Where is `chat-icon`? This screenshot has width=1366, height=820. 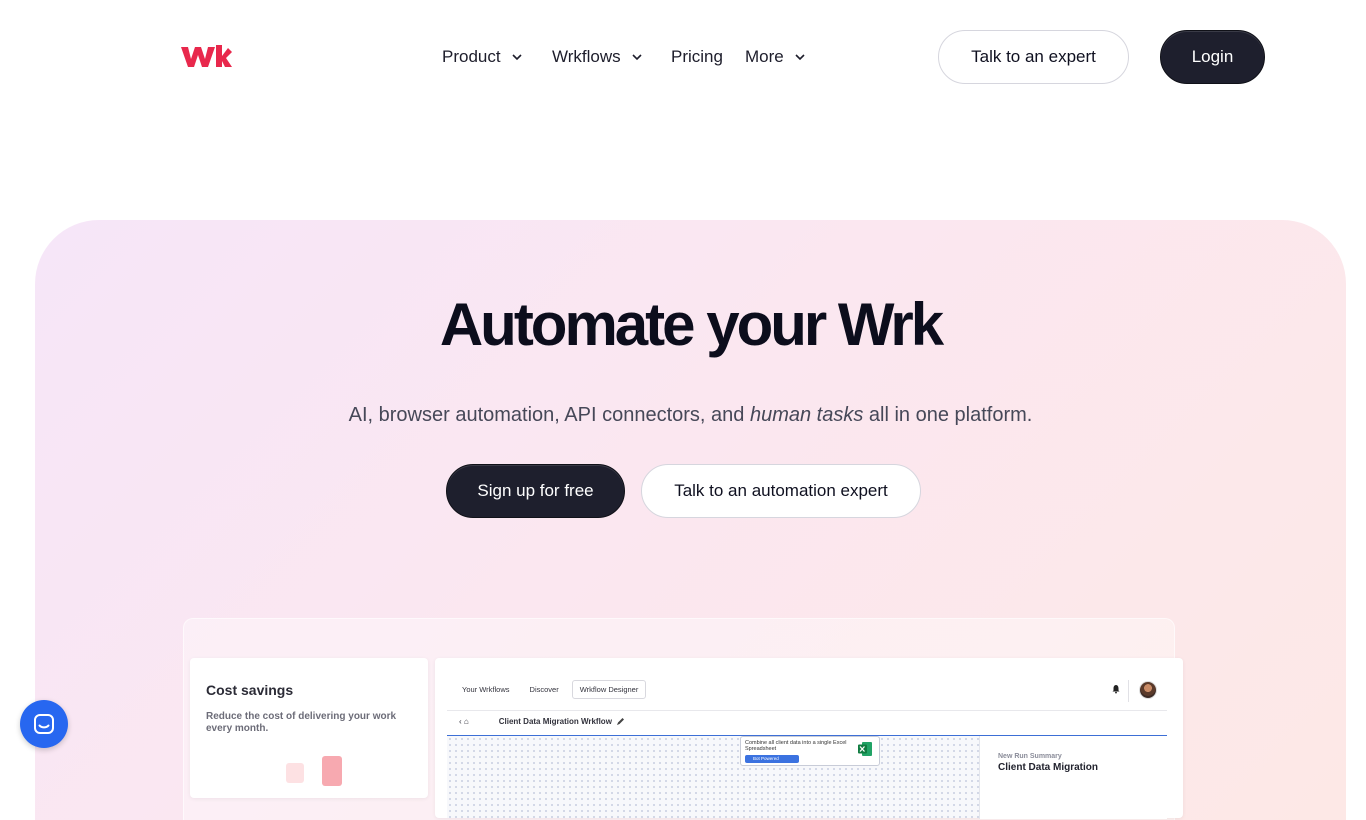
chat-icon is located at coordinates (44, 724).